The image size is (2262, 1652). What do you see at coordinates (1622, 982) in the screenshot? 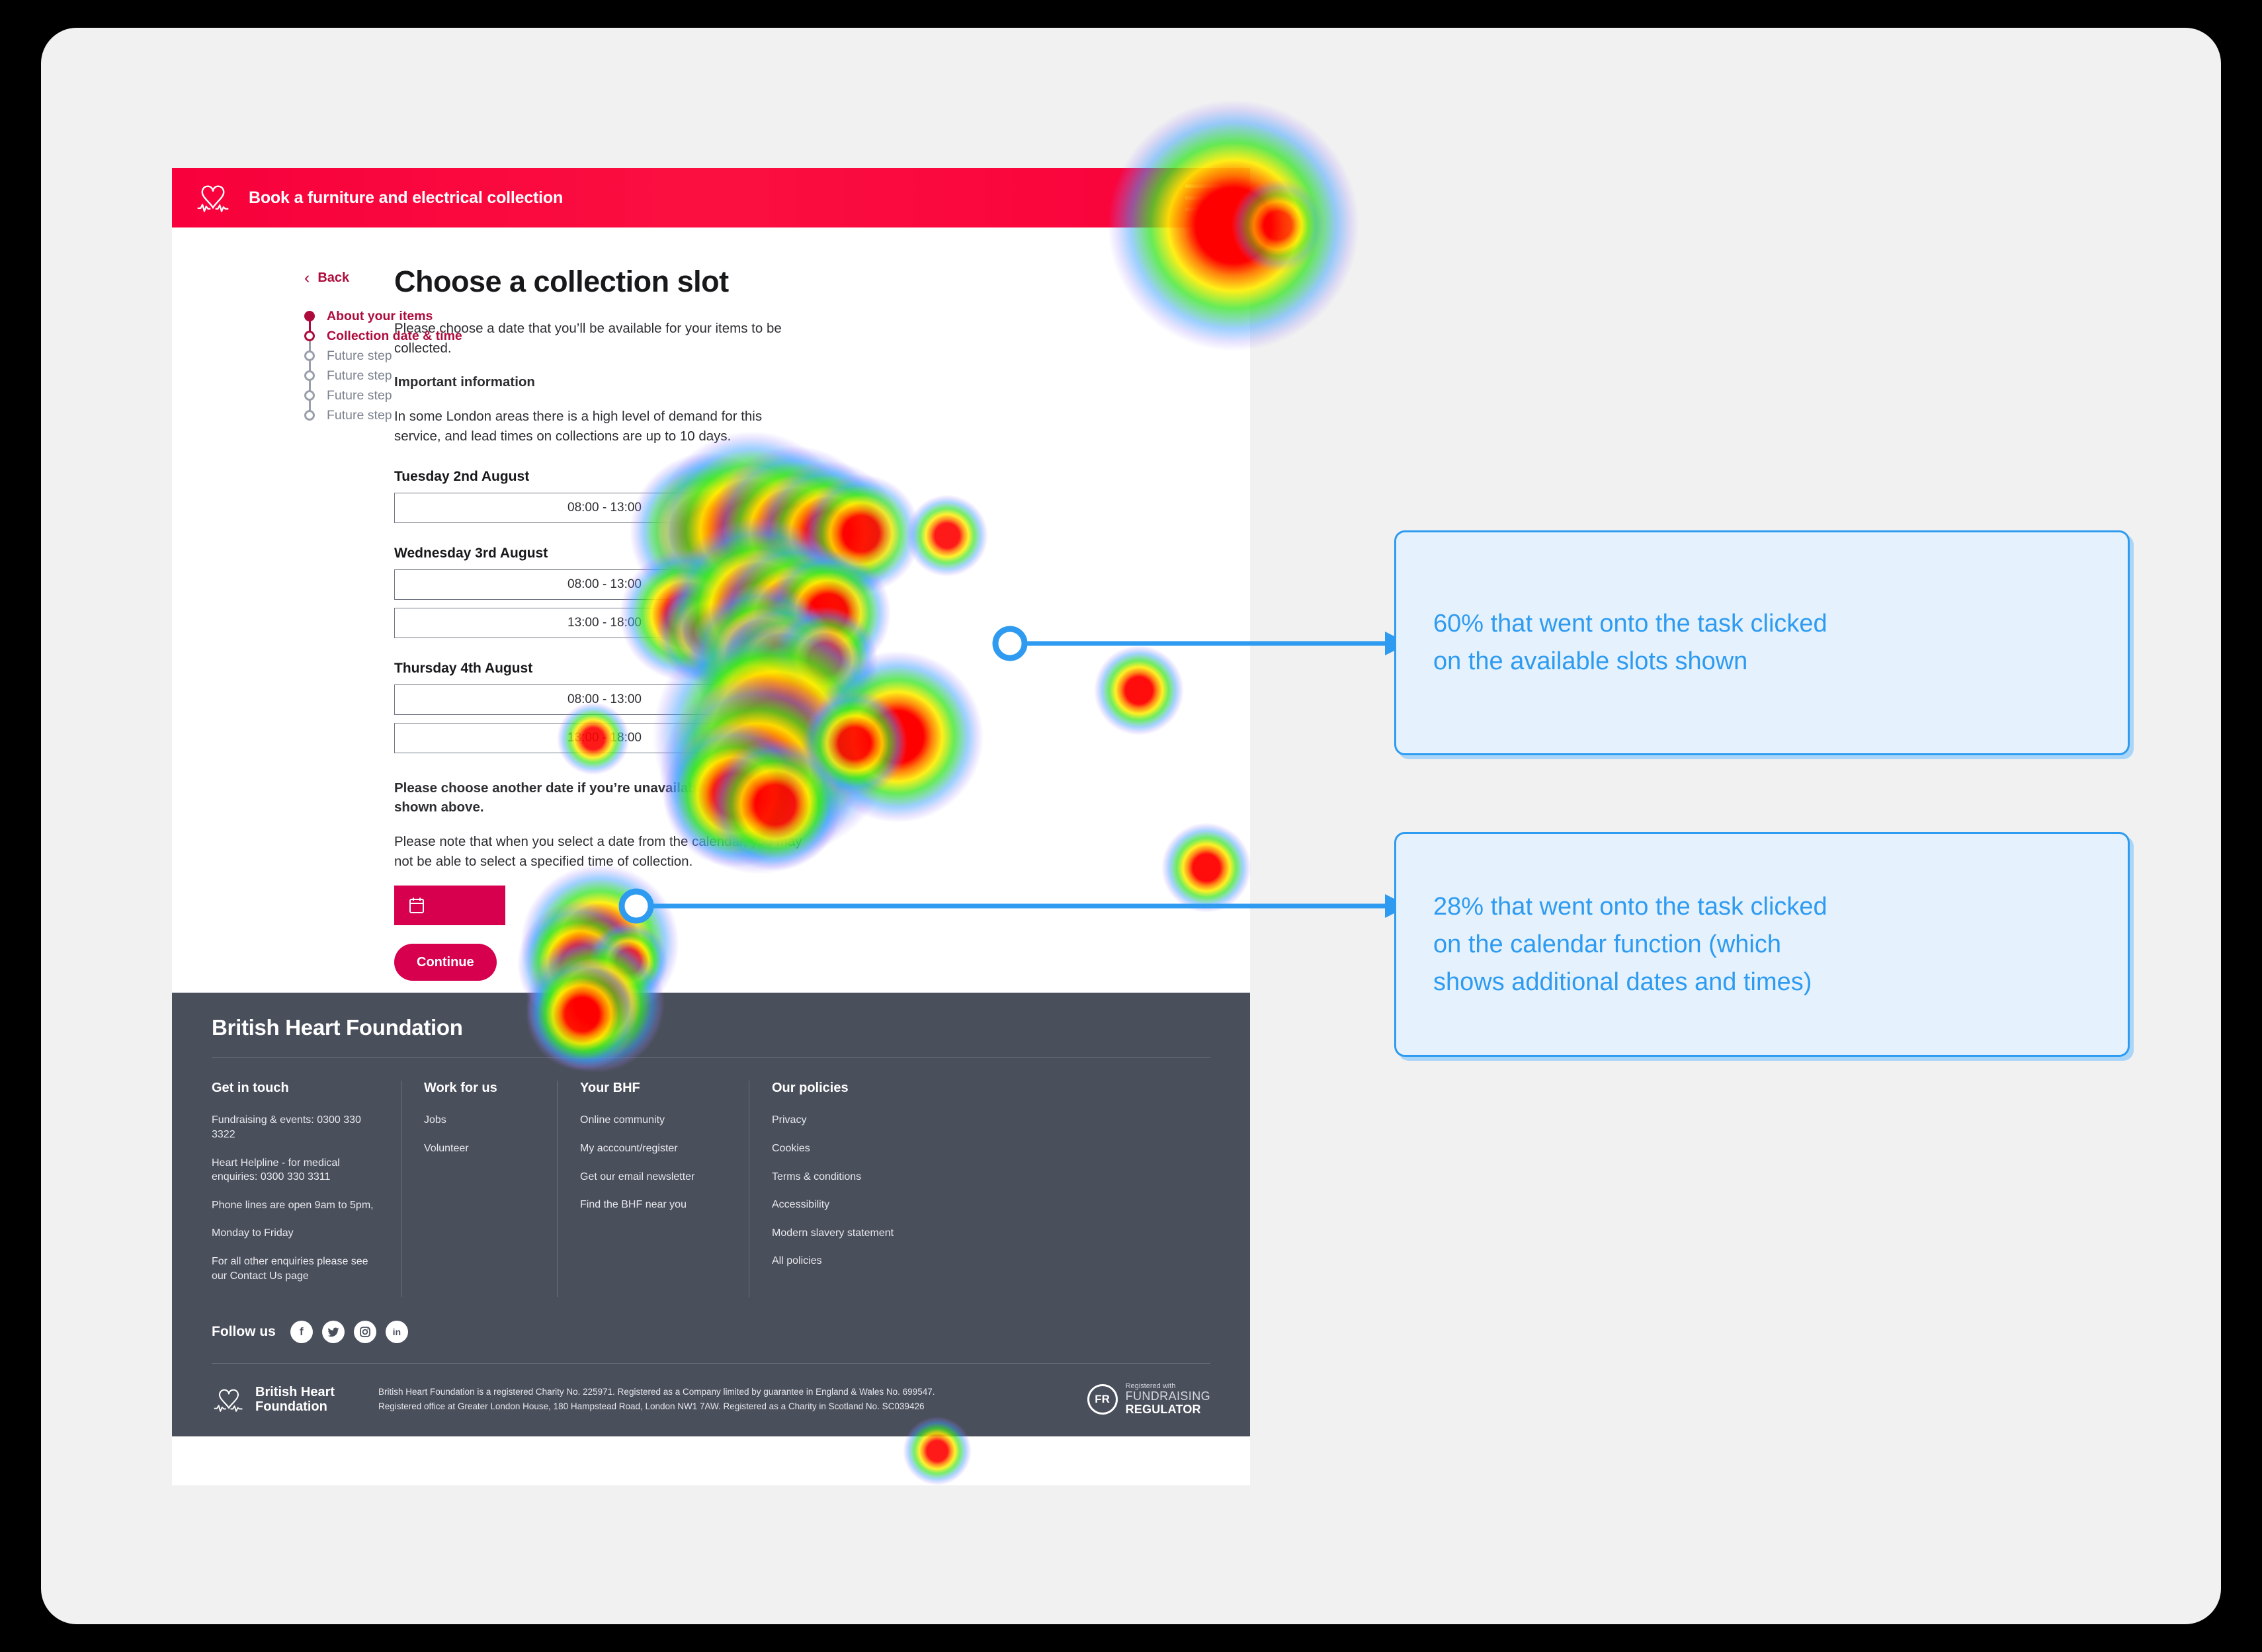
I see `callout-2-line3: shows additional dates and times)` at bounding box center [1622, 982].